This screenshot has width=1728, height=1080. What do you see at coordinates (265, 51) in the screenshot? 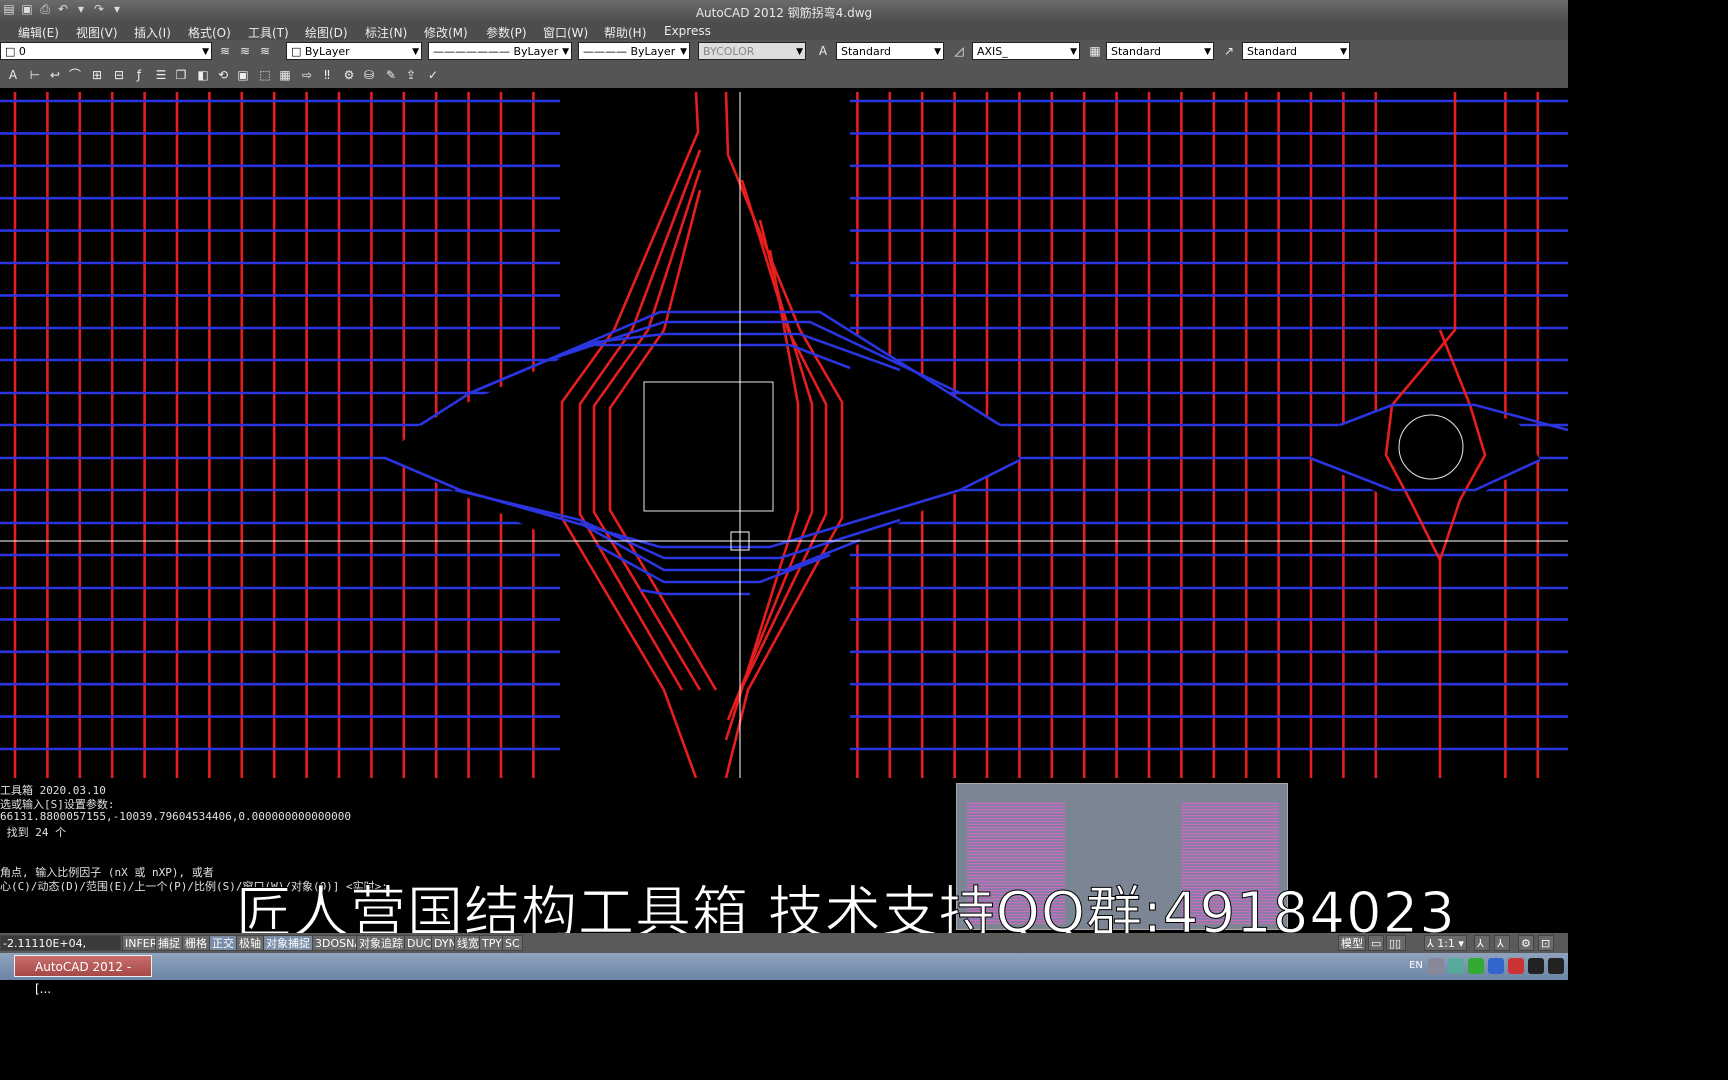
I see `layer-previous-icon: ≋` at bounding box center [265, 51].